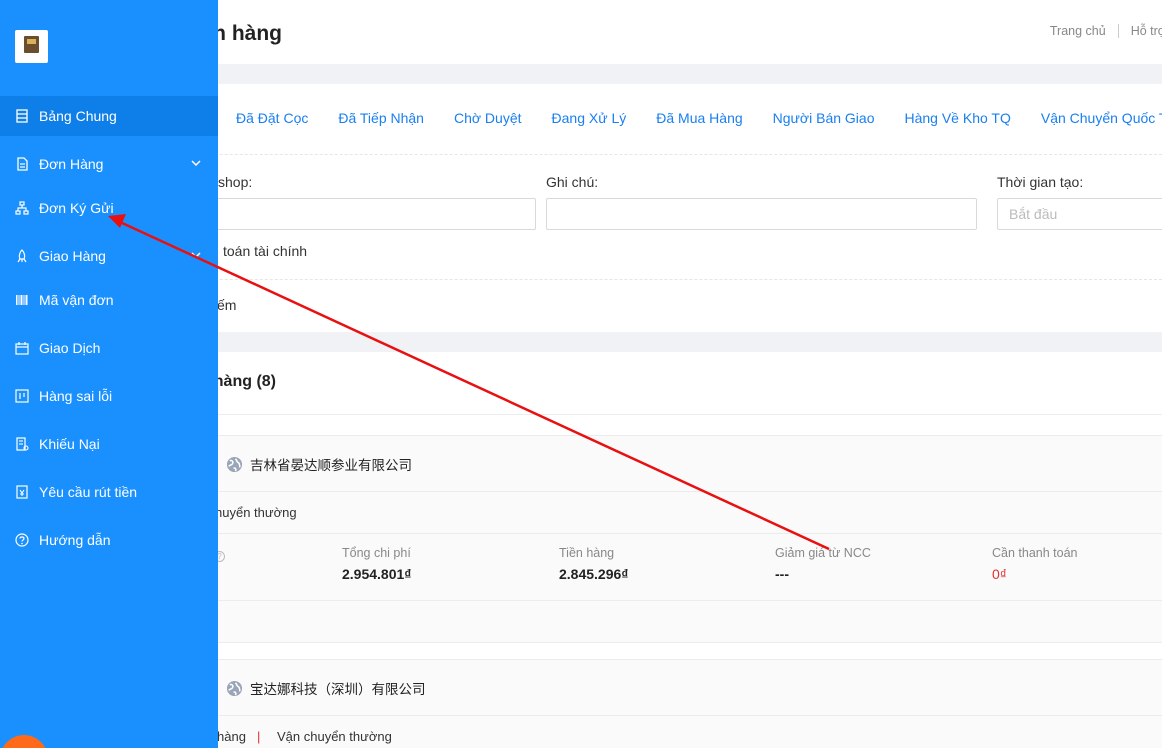 The image size is (1162, 748). What do you see at coordinates (1146, 31) in the screenshot?
I see `support-link: Hỗ trợ` at bounding box center [1146, 31].